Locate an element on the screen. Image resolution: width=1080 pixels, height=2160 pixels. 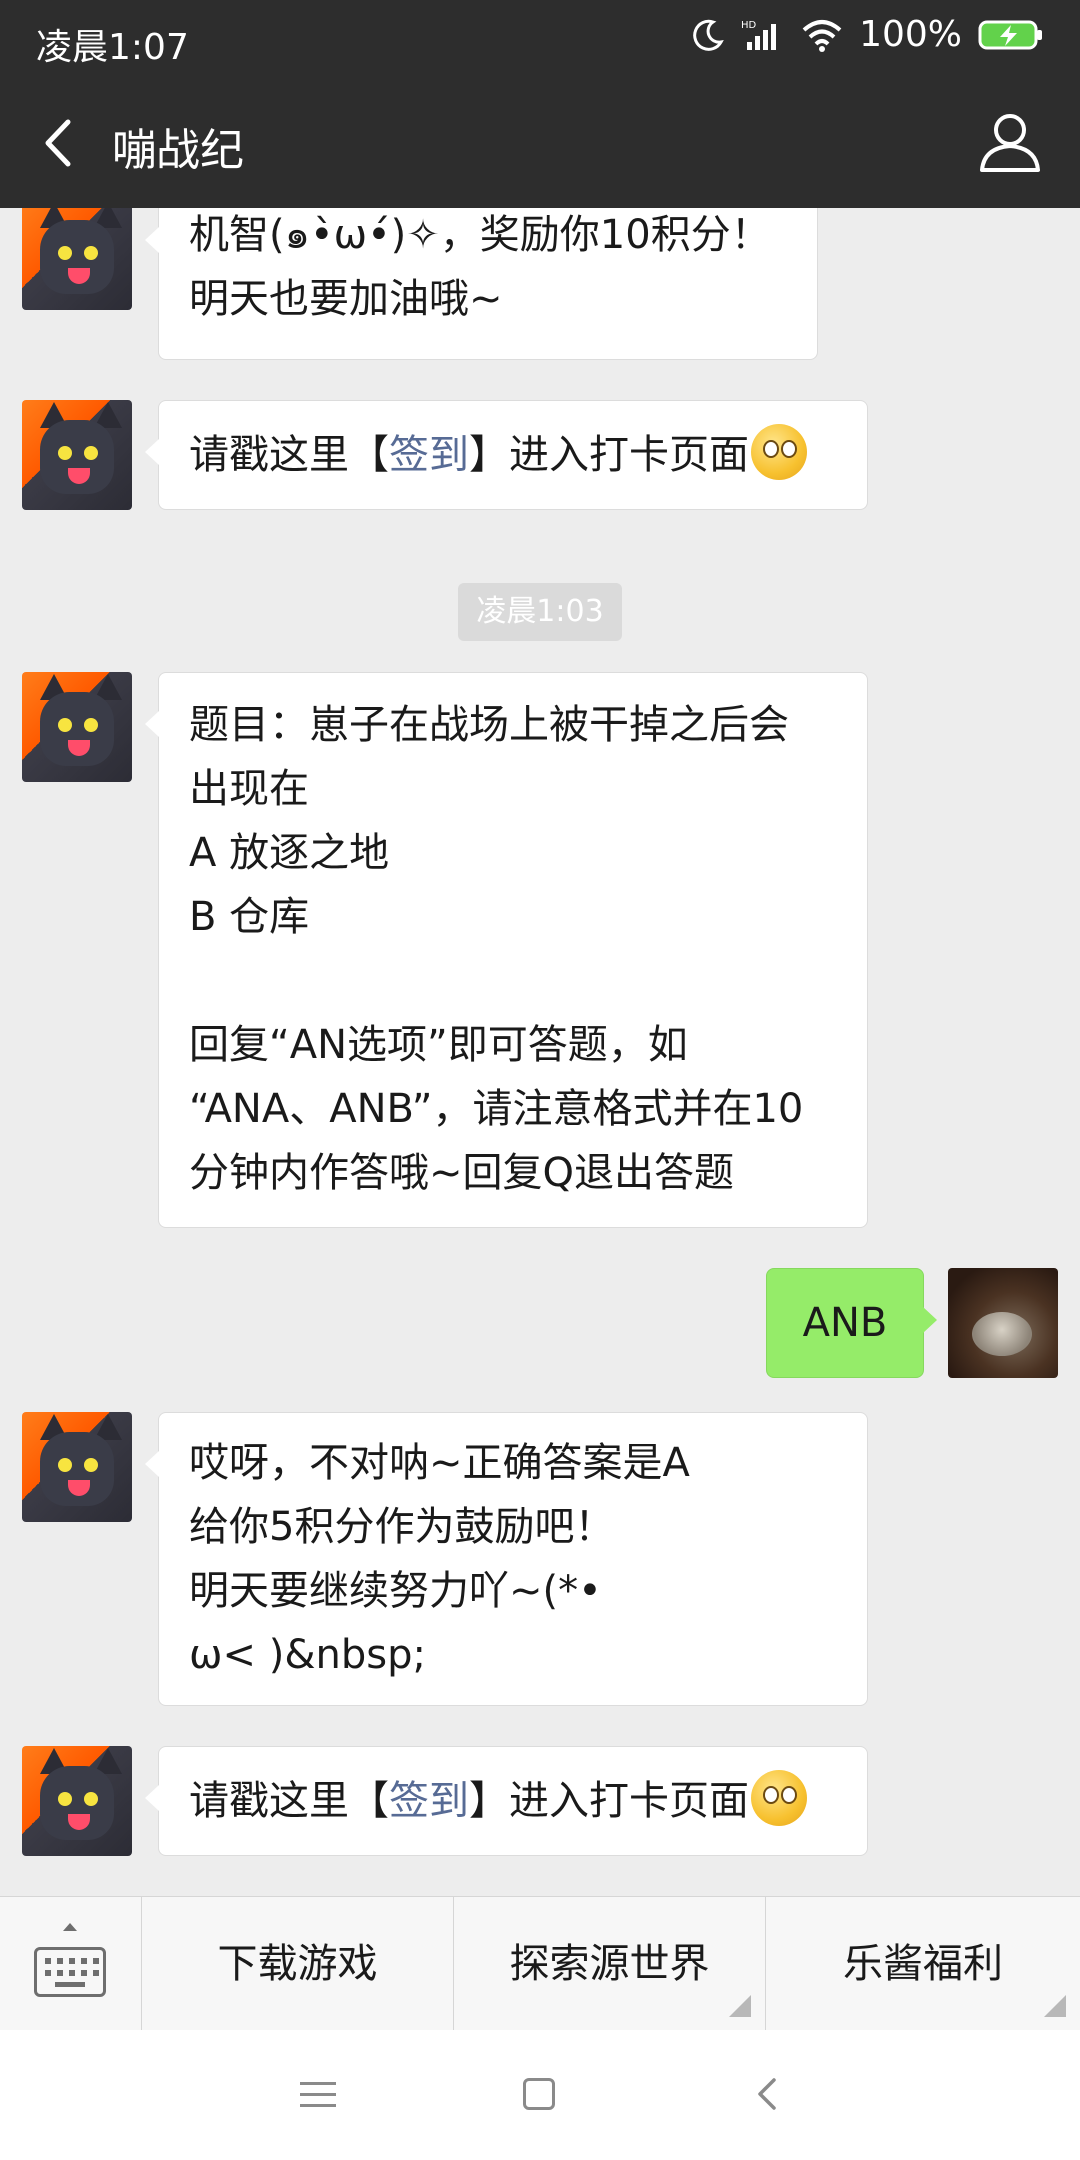
message-line: 明天要继续努力吖~(*• is located at coordinates (395, 1591).